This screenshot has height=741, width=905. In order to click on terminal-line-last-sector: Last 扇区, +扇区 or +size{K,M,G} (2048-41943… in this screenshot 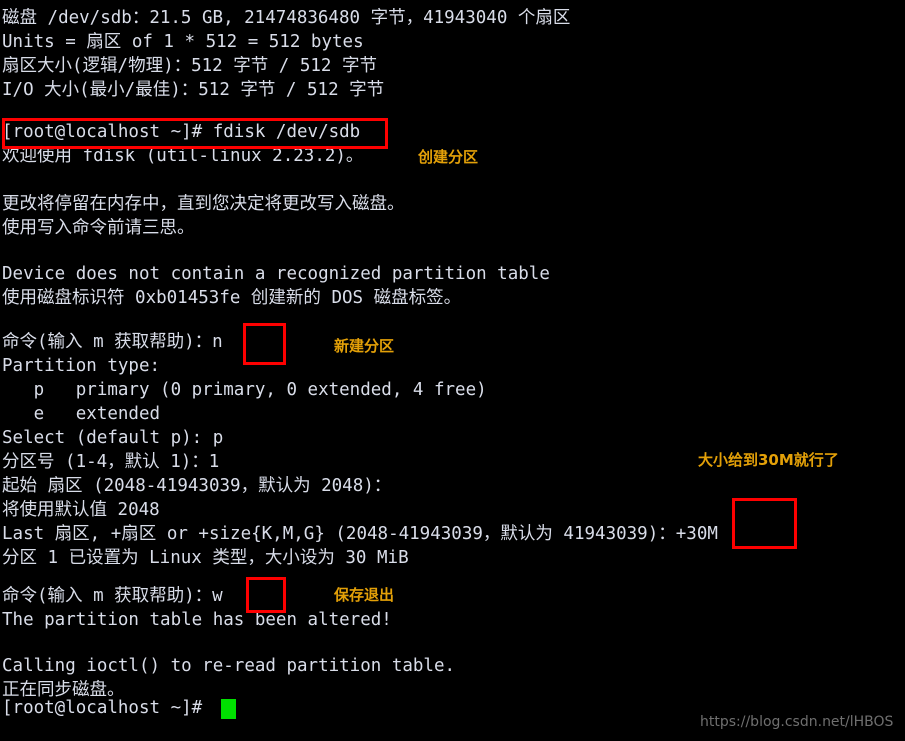, I will do `click(360, 534)`.